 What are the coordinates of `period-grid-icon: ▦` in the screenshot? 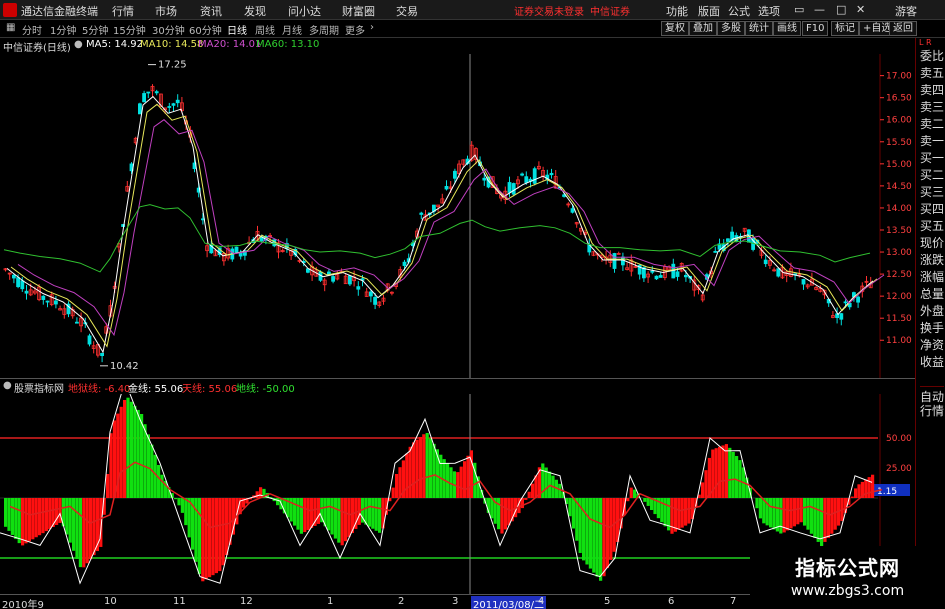 It's located at (10, 27).